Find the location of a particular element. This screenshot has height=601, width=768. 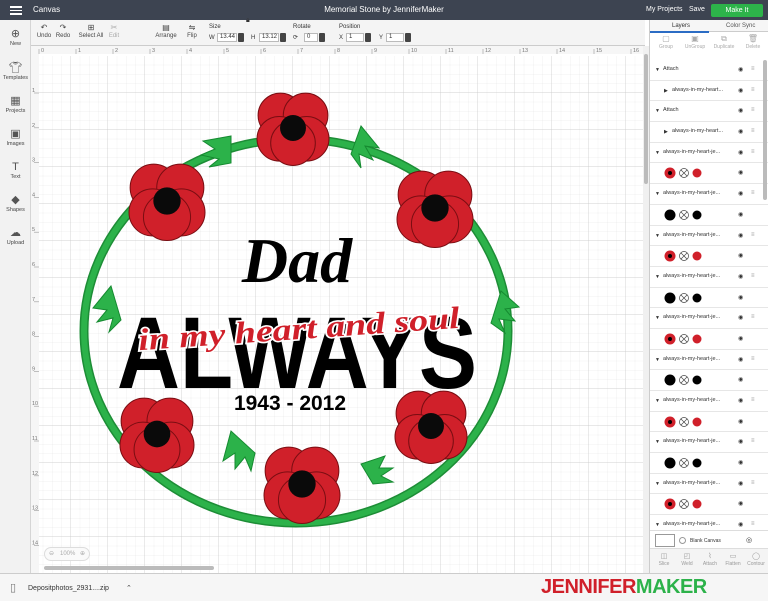

x-stepper is located at coordinates (368, 37).